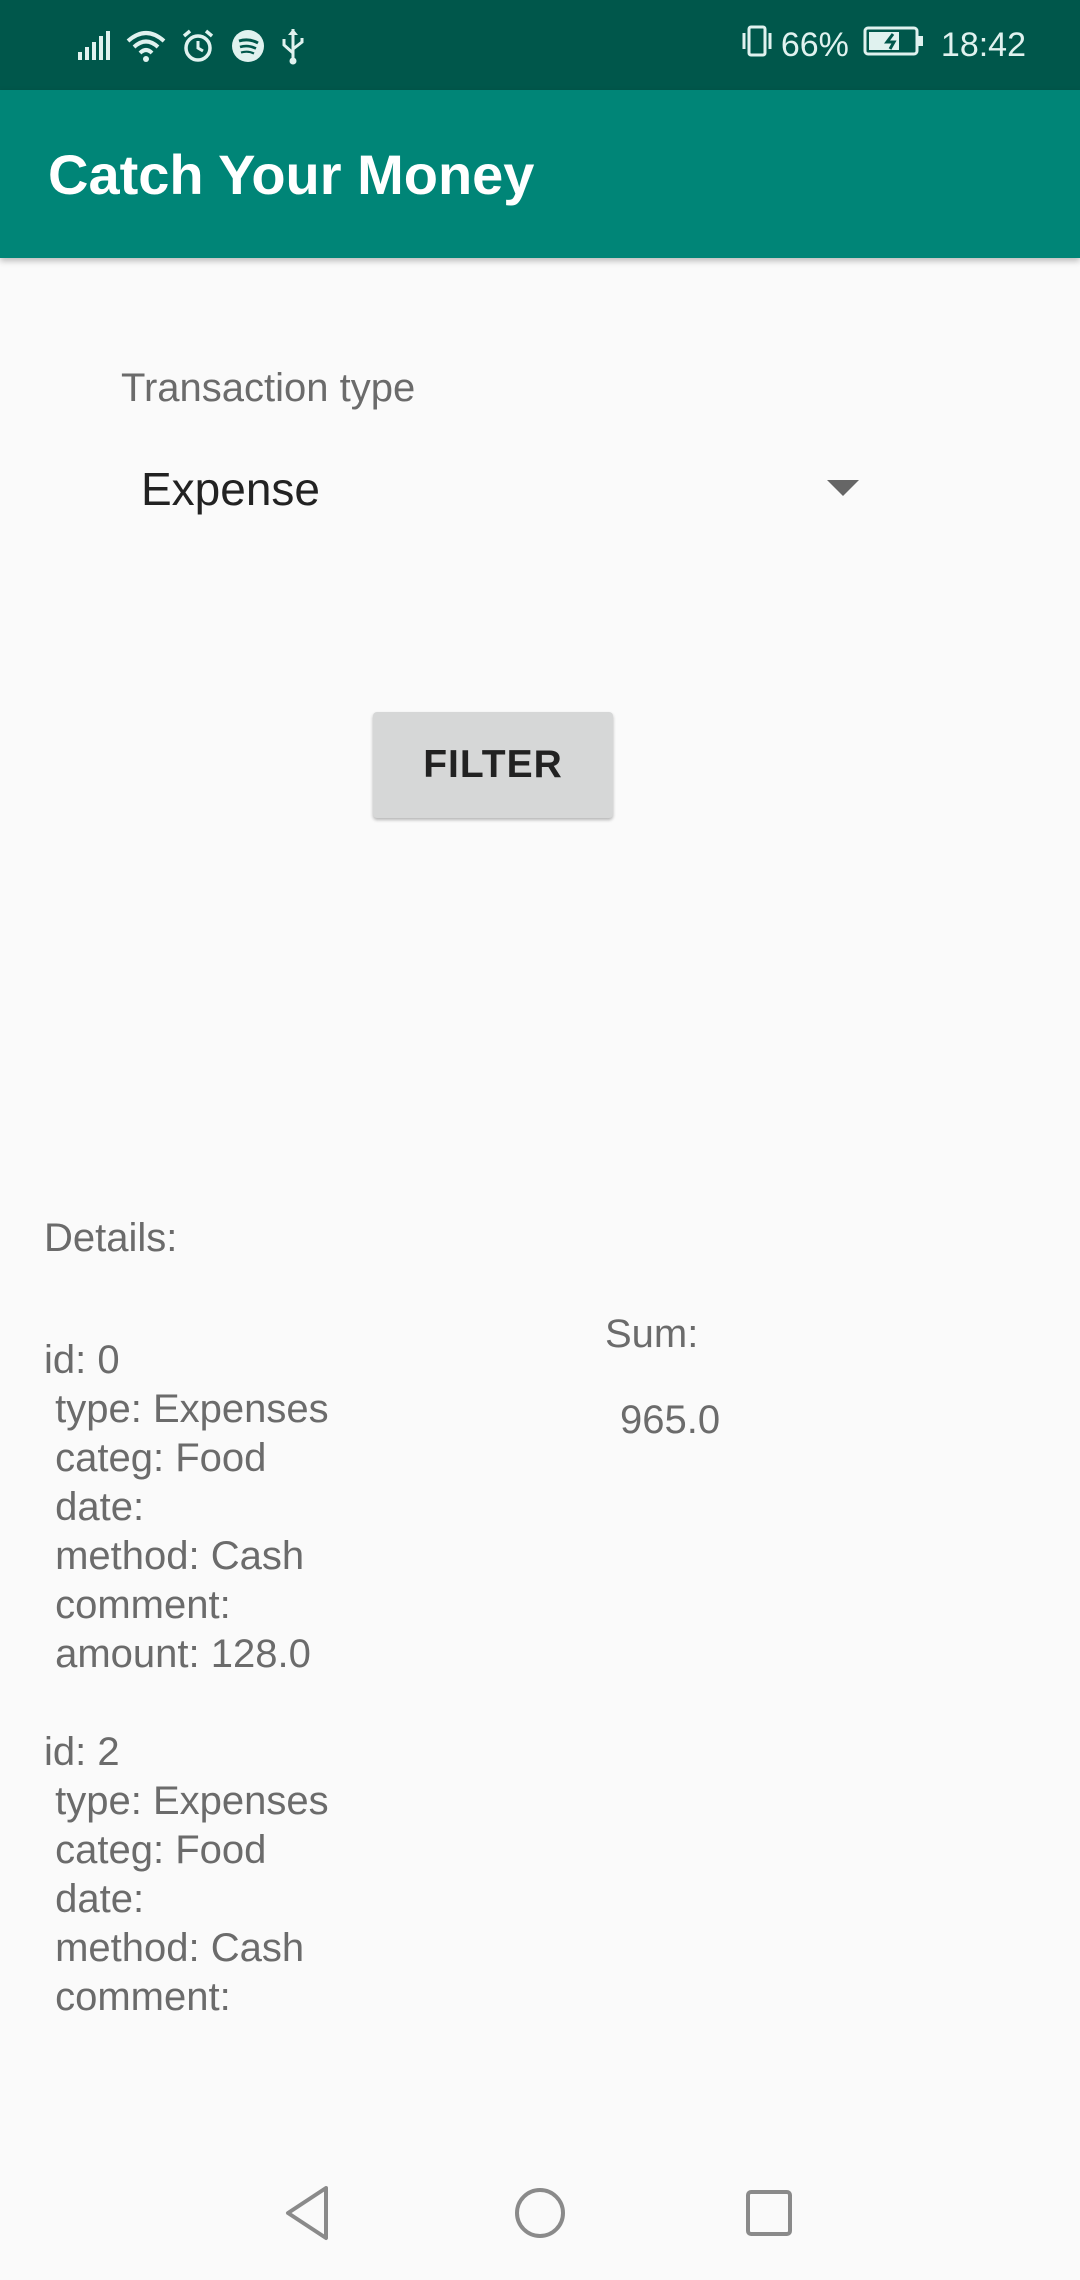  Describe the element at coordinates (293, 46) in the screenshot. I see `usb-icon` at that location.